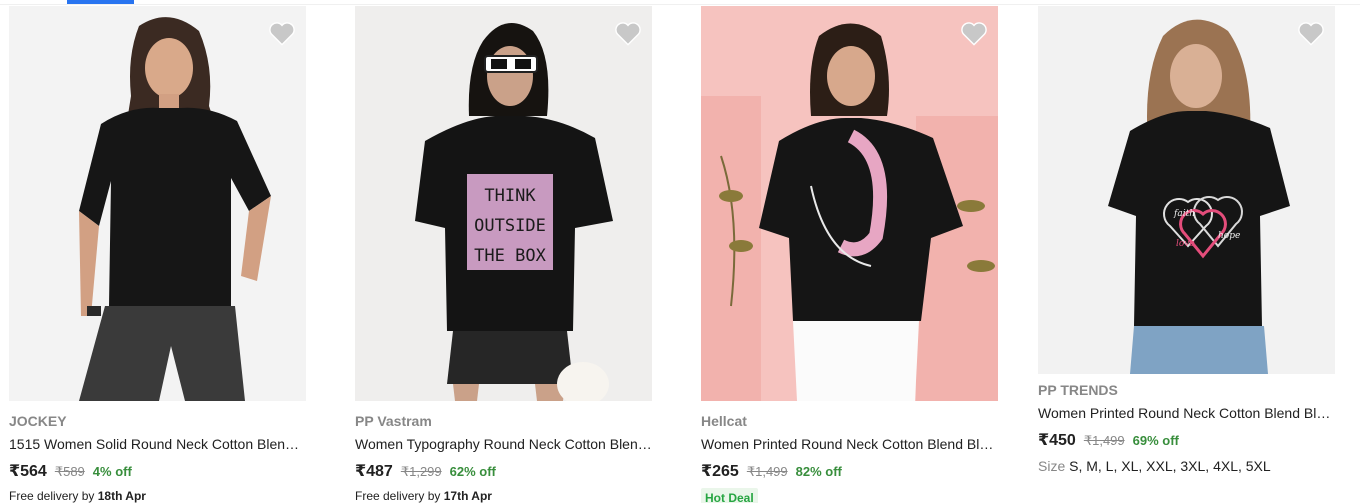 This screenshot has width=1360, height=503. I want to click on print-word-1: faith, so click(1184, 214).